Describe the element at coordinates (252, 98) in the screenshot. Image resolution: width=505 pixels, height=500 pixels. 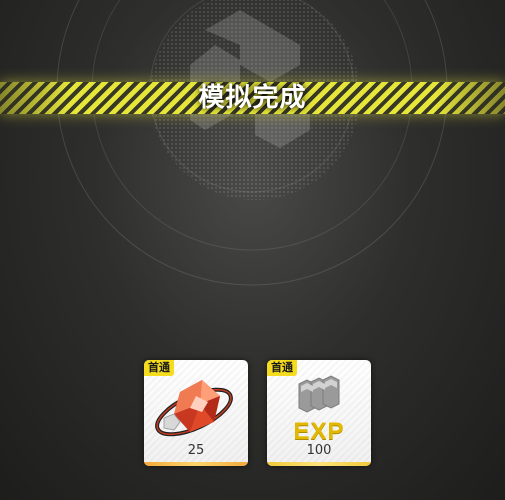
I see `result-title: 模拟完成` at that location.